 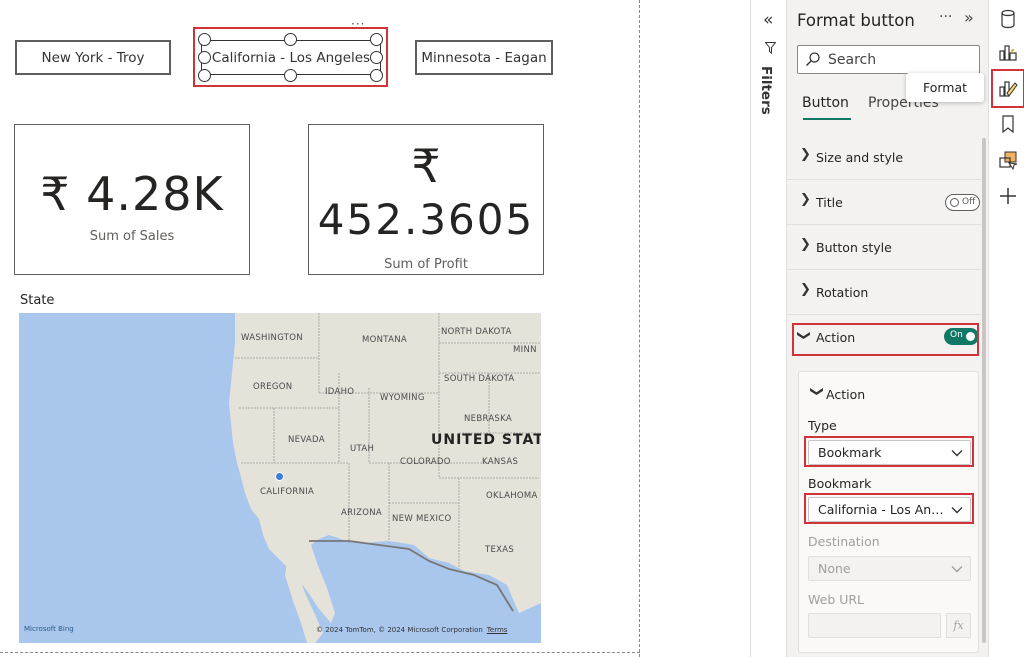 What do you see at coordinates (885, 339) in the screenshot?
I see `action-highlight` at bounding box center [885, 339].